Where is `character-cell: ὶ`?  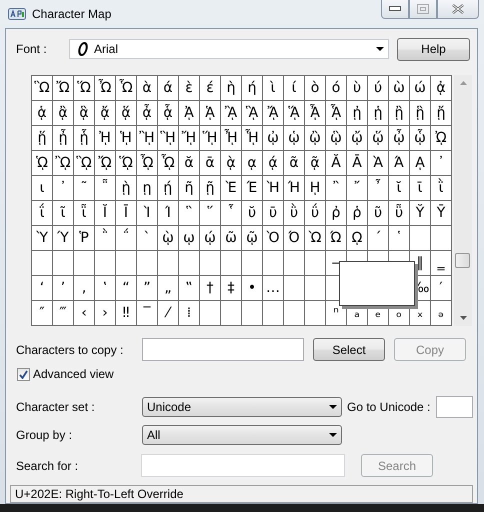
character-cell: ὶ is located at coordinates (273, 88).